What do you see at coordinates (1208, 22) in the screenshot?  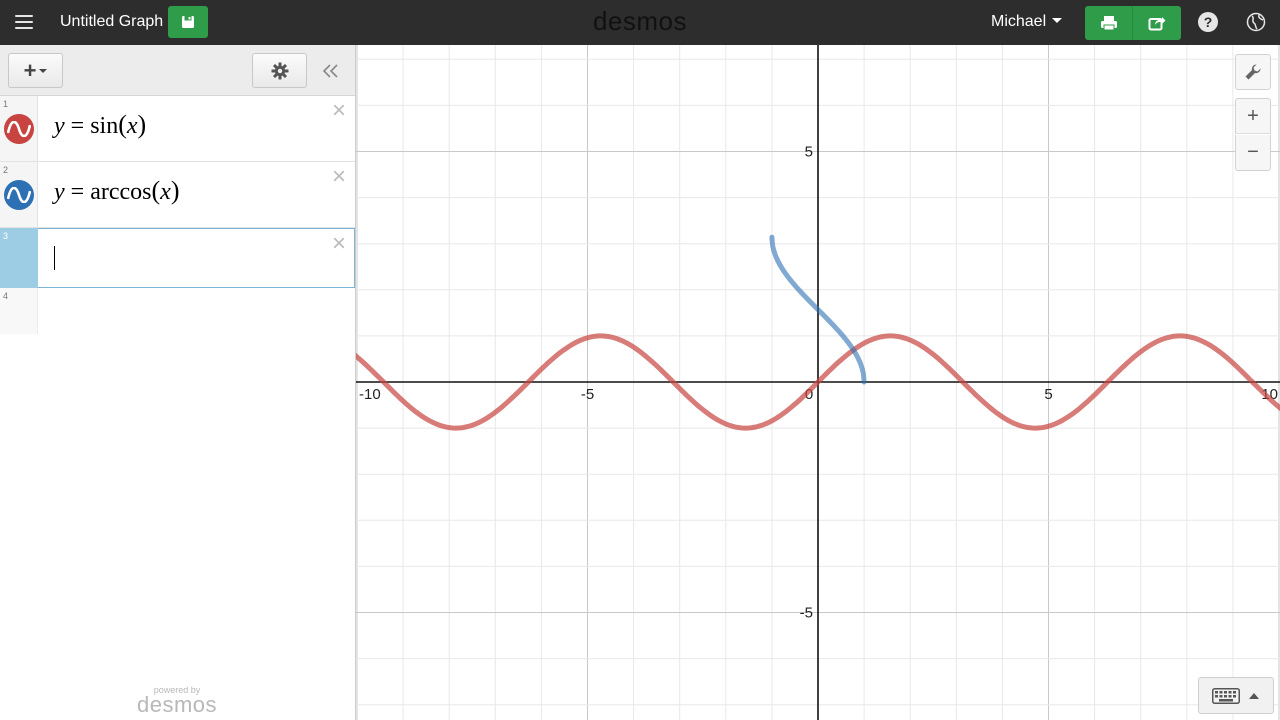 I see `help-icon: ?` at bounding box center [1208, 22].